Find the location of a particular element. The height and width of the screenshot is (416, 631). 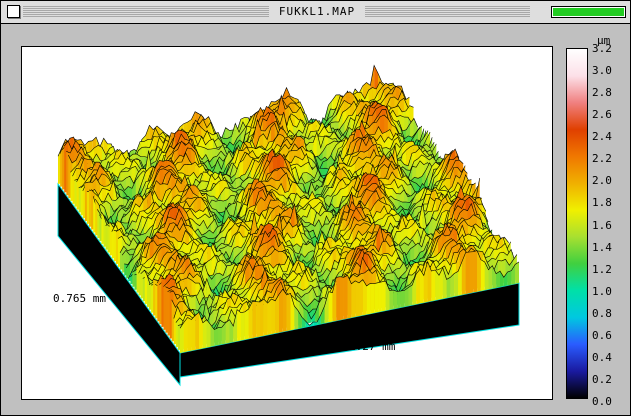

progress-fill is located at coordinates (588, 12).